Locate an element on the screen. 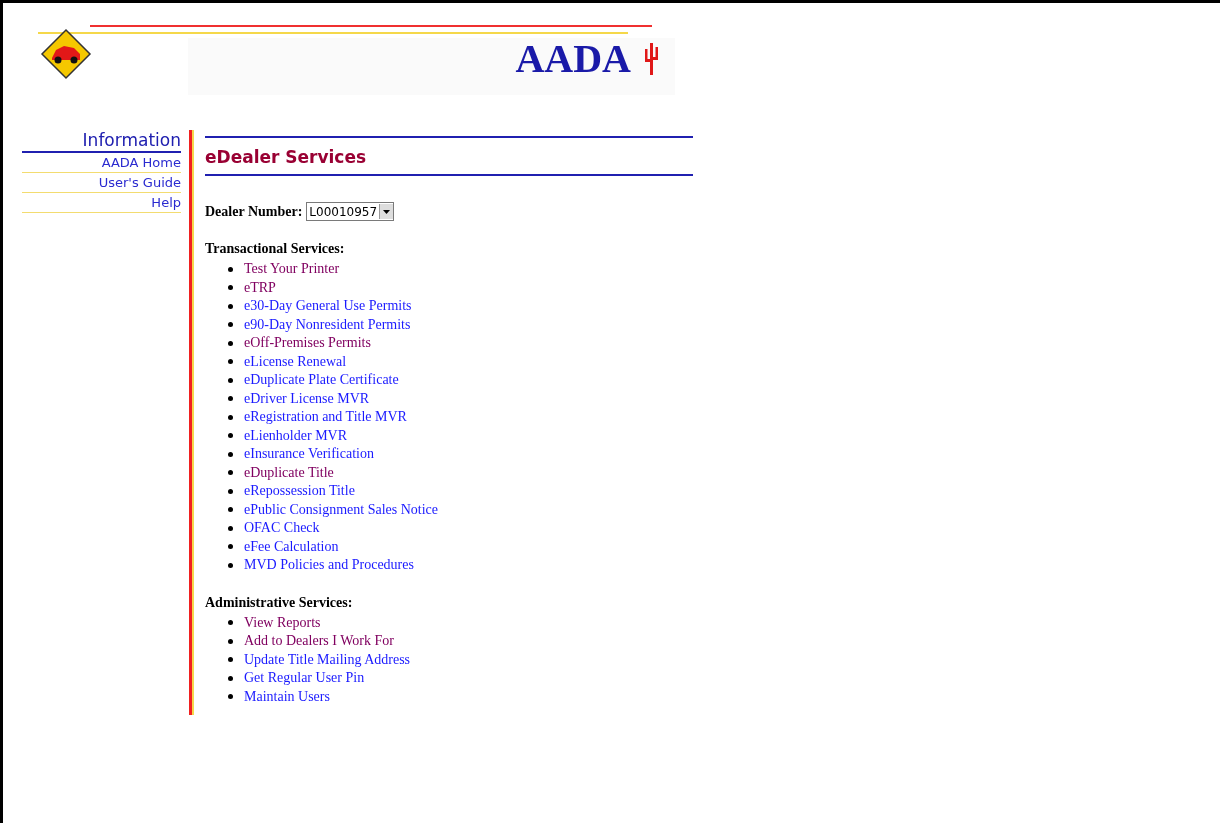  service-link: eRepossession Title is located at coordinates (299, 491).